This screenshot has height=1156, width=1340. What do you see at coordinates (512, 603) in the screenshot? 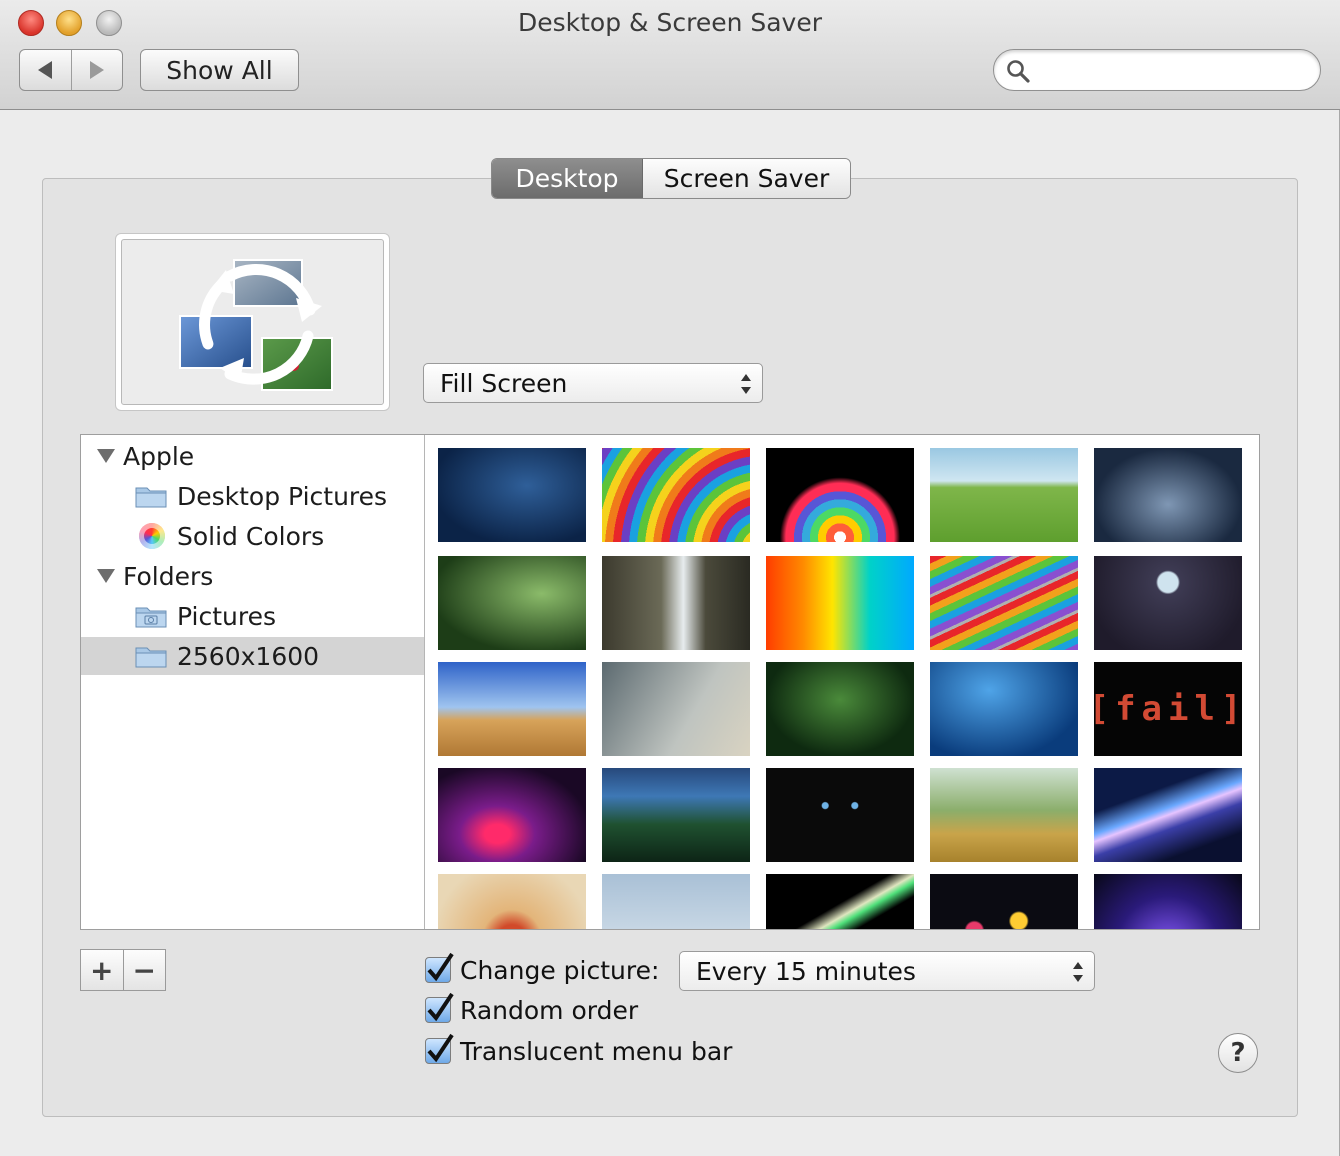
I see `thumbnail-leaf-droplets` at bounding box center [512, 603].